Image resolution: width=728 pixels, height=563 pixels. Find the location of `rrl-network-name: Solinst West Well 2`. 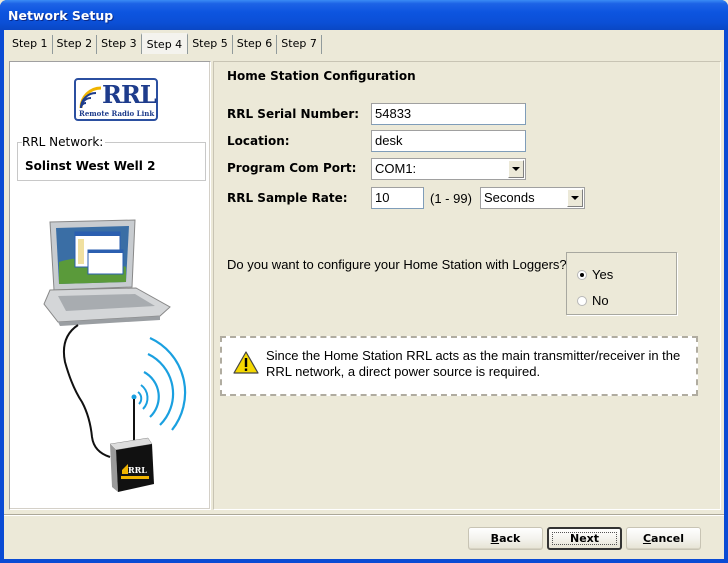

rrl-network-name: Solinst West Well 2 is located at coordinates (90, 166).